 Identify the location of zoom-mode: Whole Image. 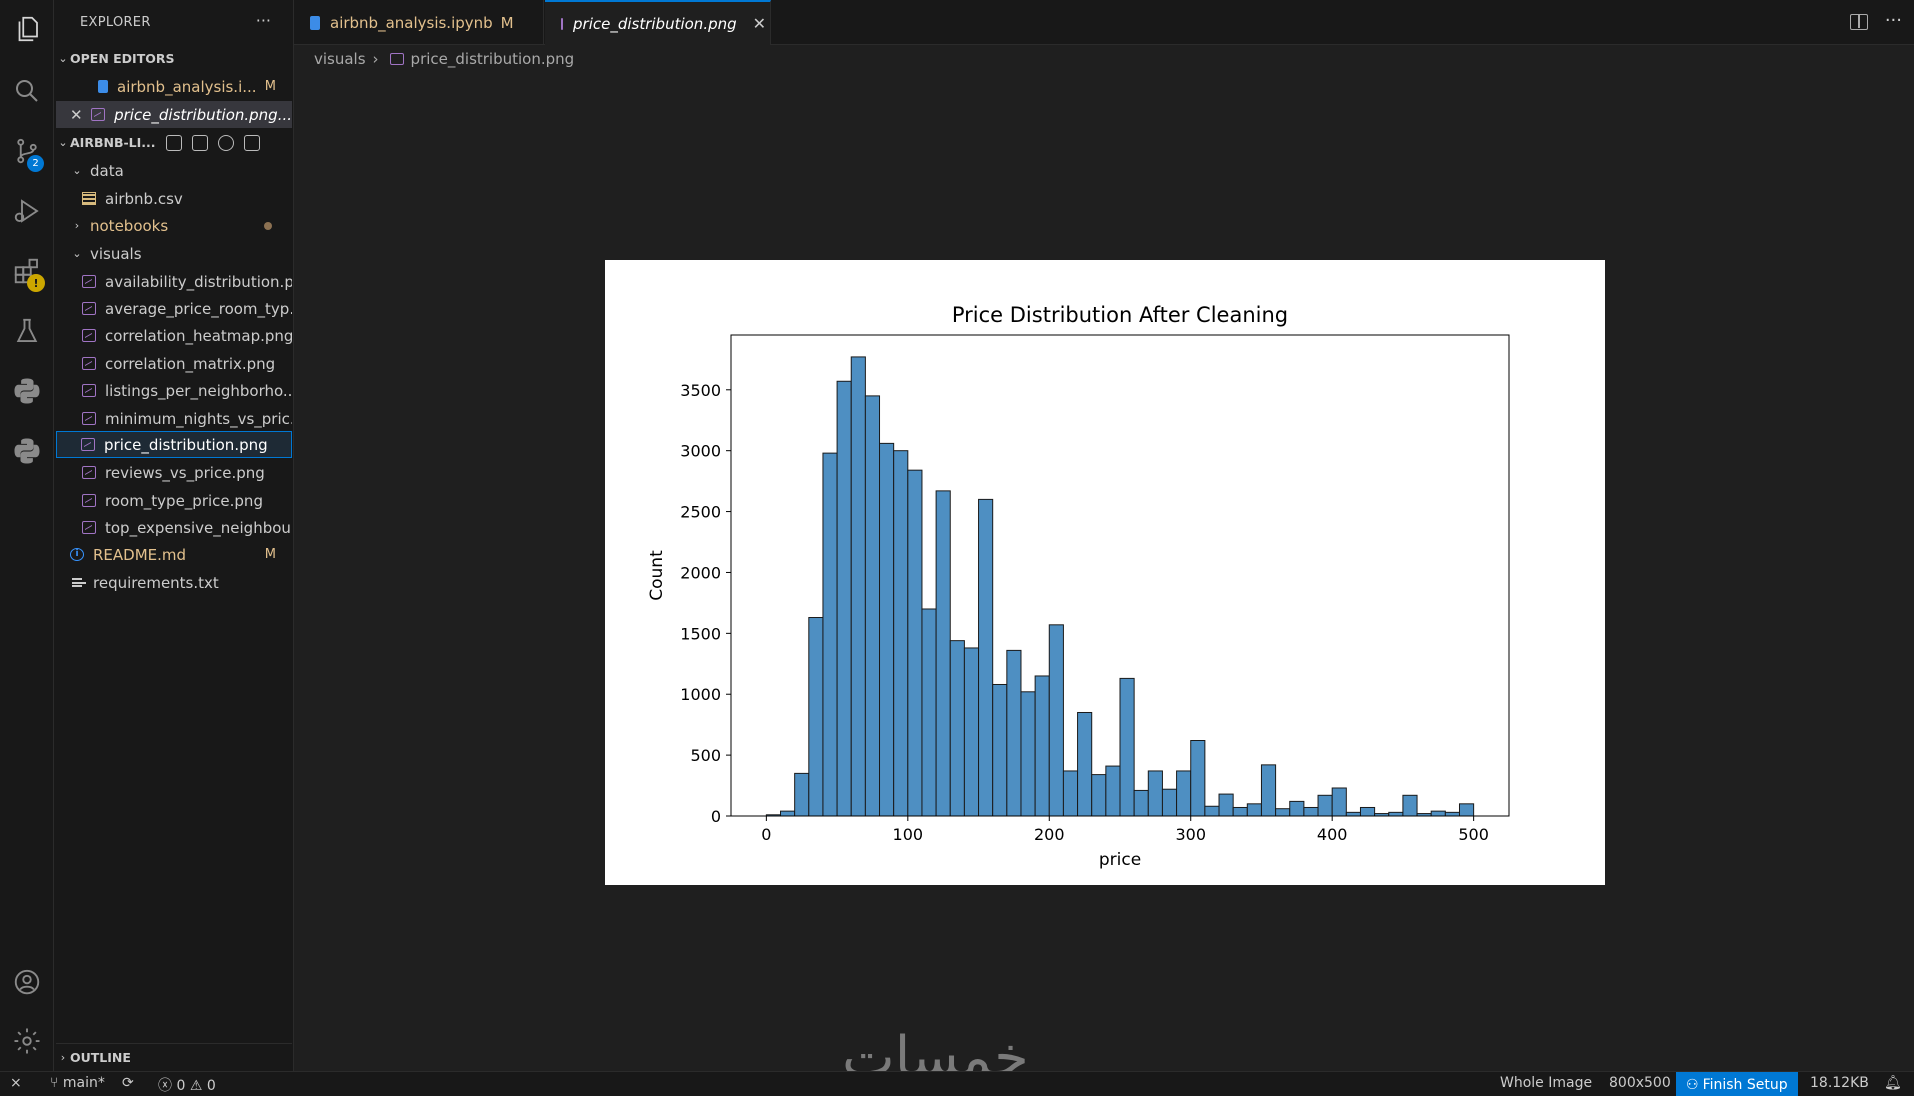
(1546, 1083).